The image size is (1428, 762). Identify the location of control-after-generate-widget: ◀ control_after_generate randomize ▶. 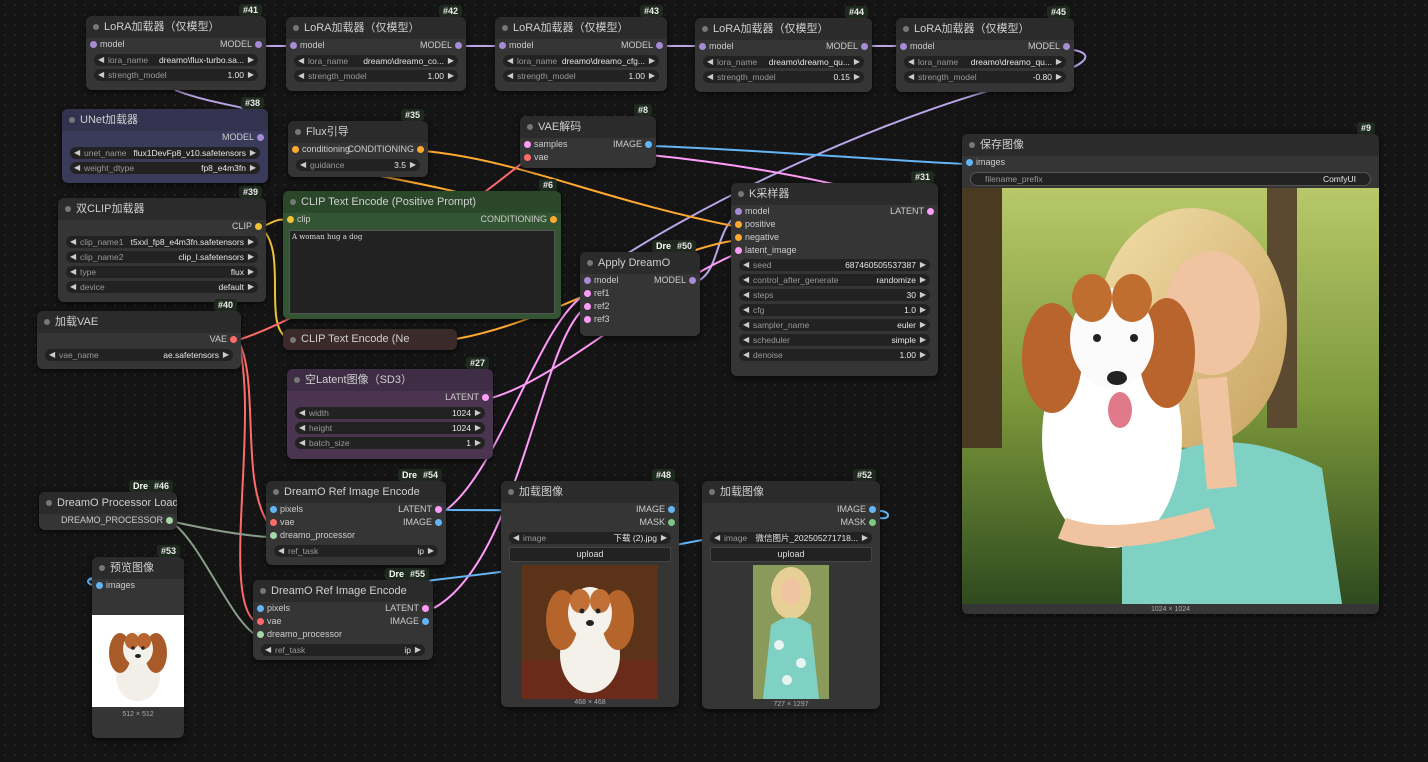
(834, 280).